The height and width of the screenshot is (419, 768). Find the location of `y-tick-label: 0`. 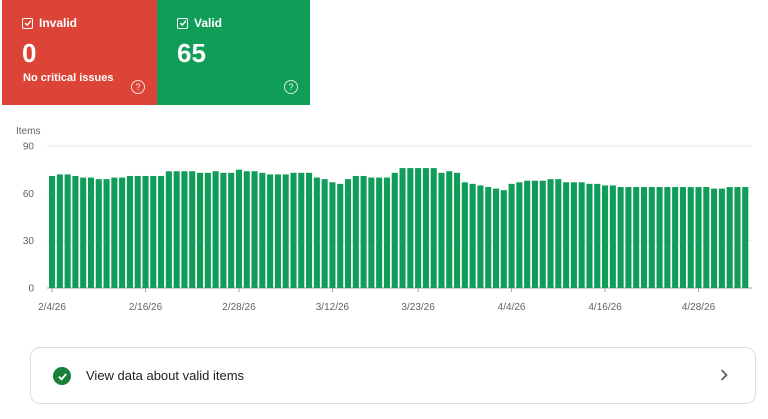

y-tick-label: 0 is located at coordinates (31, 289).